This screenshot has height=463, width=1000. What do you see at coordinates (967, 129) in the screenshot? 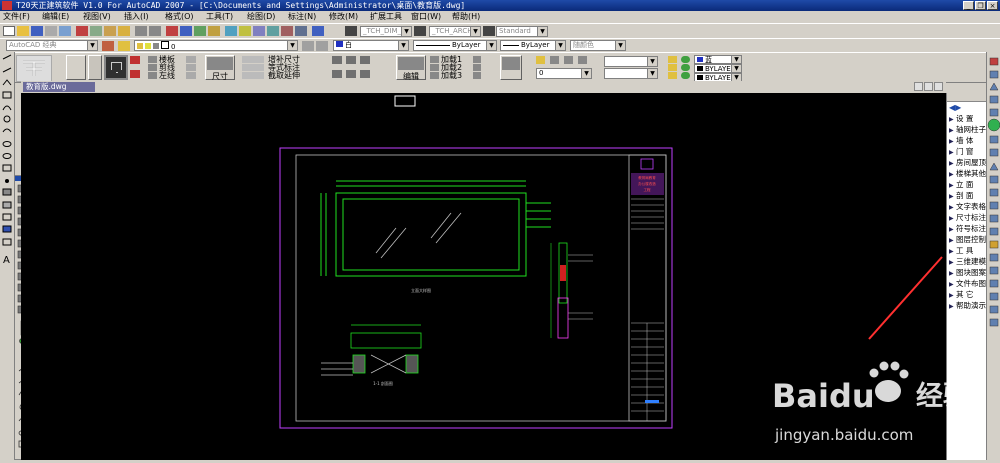
I see `tz-menu-item: ▶ 轴网柱子` at bounding box center [967, 129].